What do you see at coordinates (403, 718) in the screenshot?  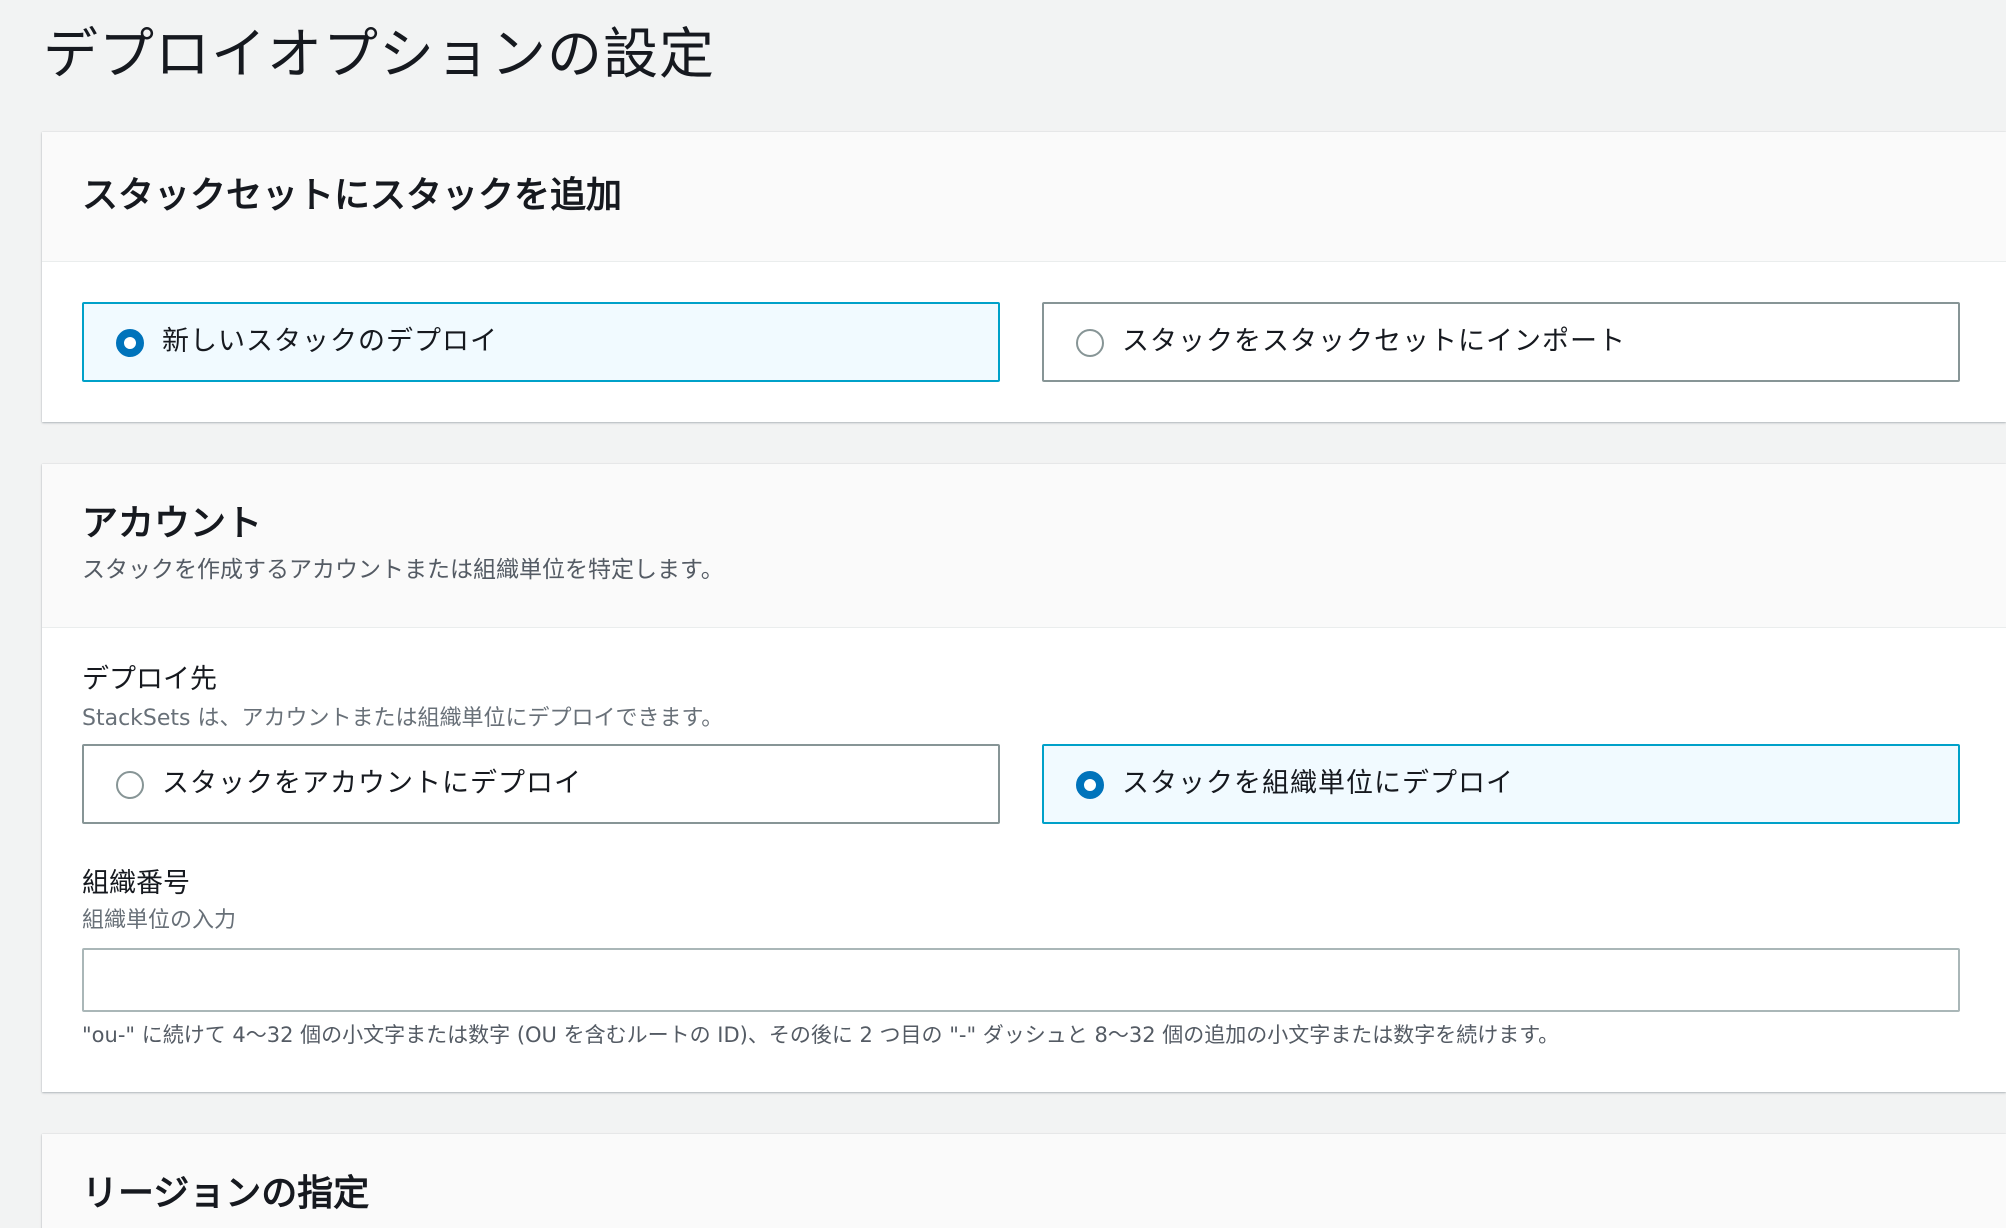 I see `deploy-target-description: StackSets は、アカウントまたは組織単位にデプロイできます。` at bounding box center [403, 718].